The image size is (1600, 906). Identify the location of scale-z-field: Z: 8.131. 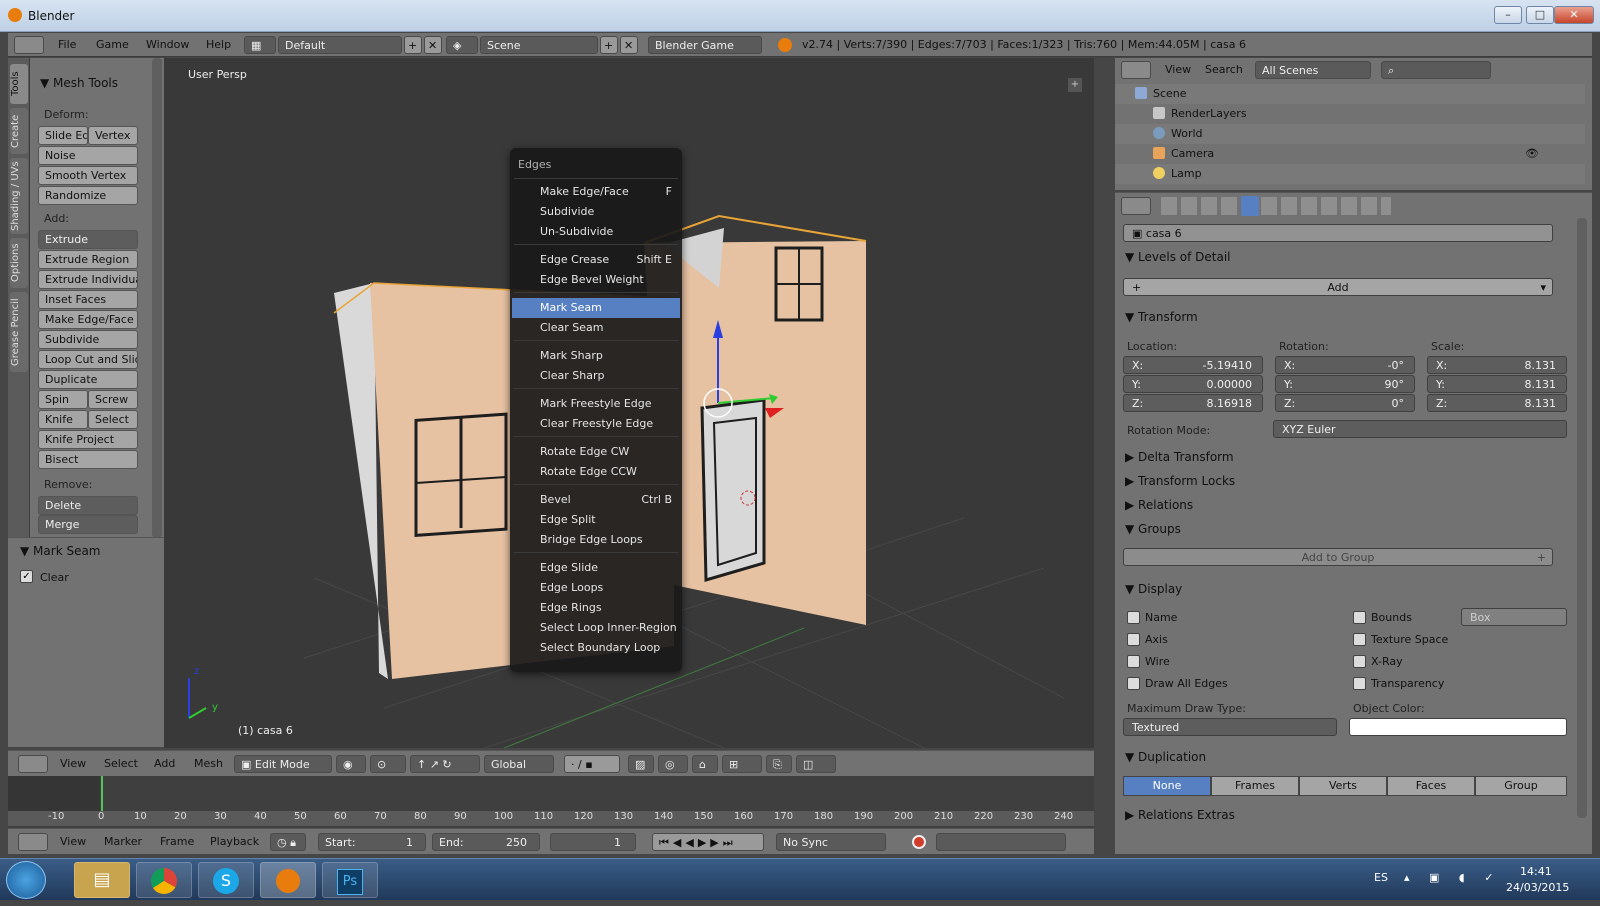
(1497, 403).